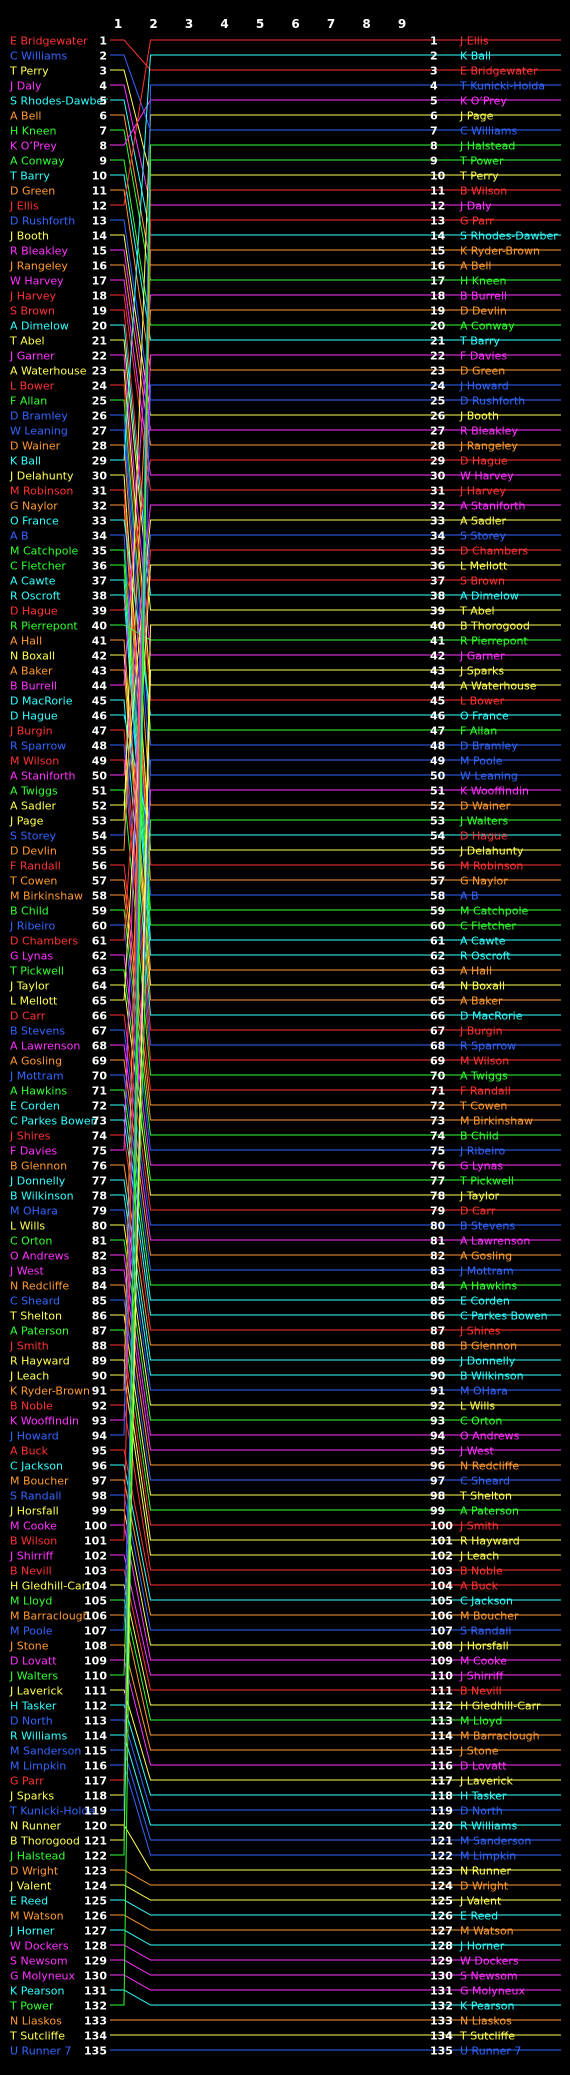 This screenshot has height=2075, width=570. I want to click on start-position-label: 13, so click(99, 221).